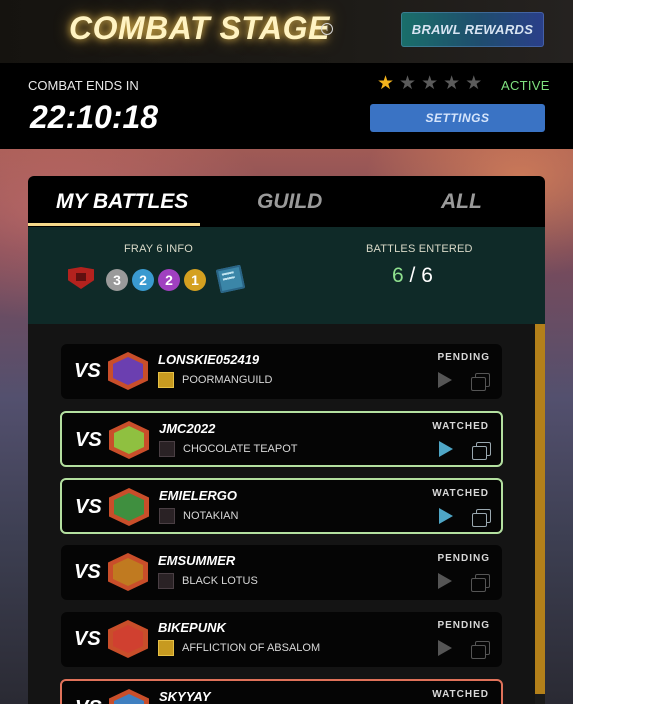  What do you see at coordinates (192, 627) in the screenshot?
I see `opponent-name: BIKEPUNK` at bounding box center [192, 627].